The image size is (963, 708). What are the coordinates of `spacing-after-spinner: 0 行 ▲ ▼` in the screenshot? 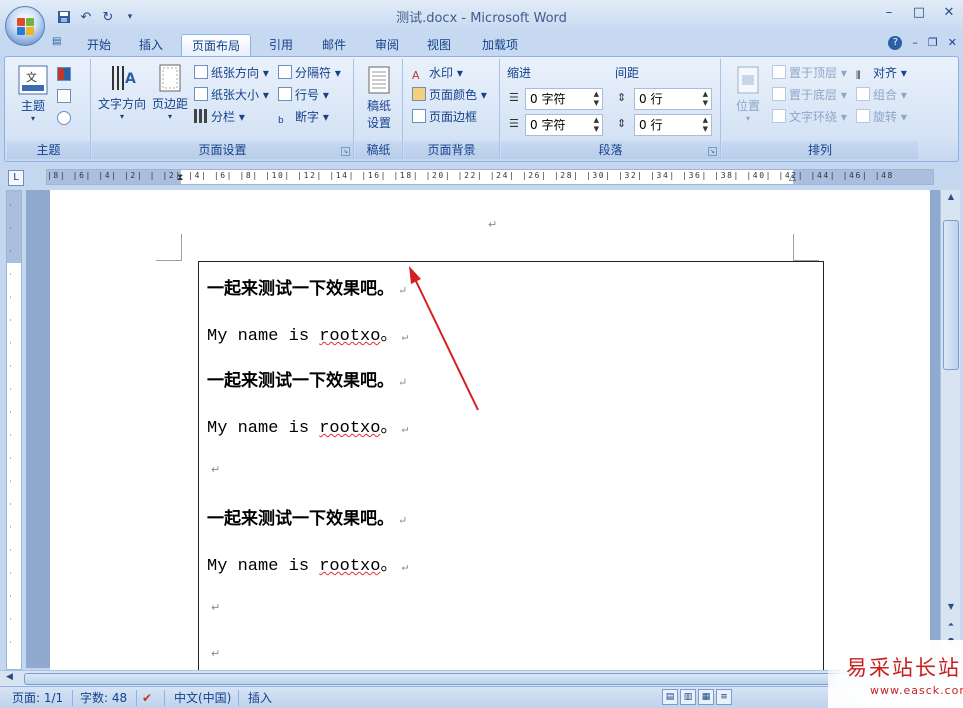 It's located at (673, 125).